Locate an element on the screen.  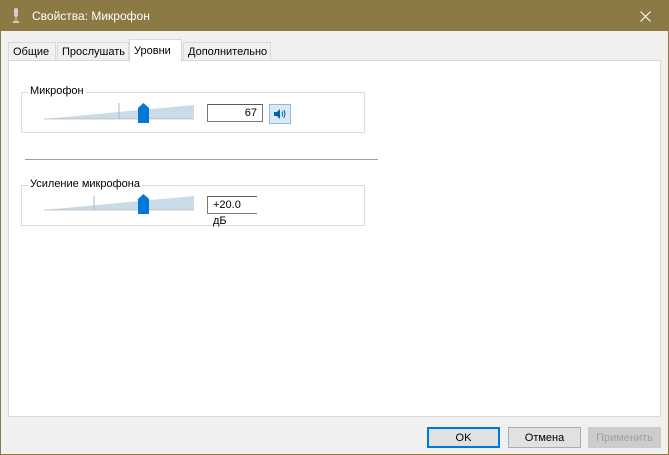
close-icon is located at coordinates (645, 16).